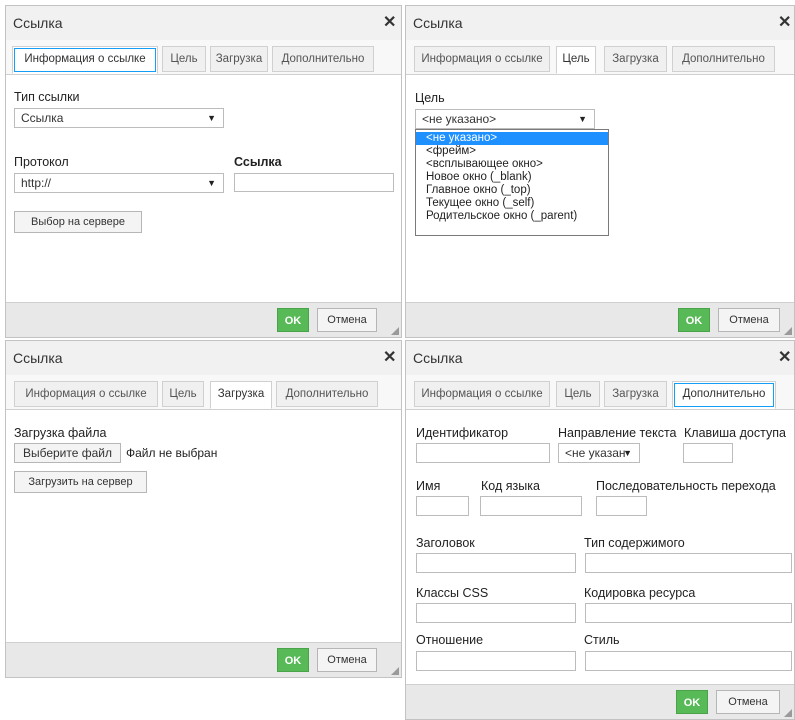 This screenshot has width=795, height=720. I want to click on no-file-text: Файл не выбран, so click(172, 453).